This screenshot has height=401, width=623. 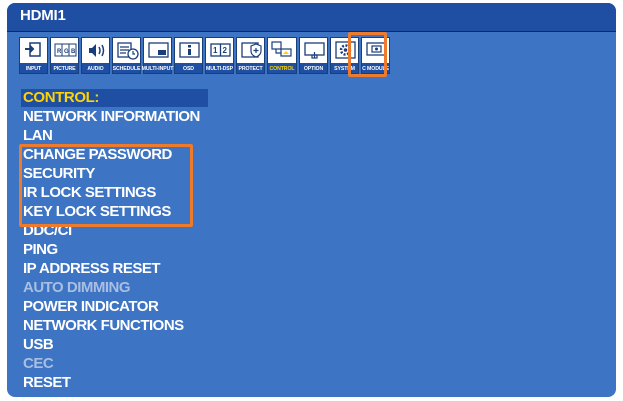 I want to click on menu-item-ping: PING, so click(x=233, y=249).